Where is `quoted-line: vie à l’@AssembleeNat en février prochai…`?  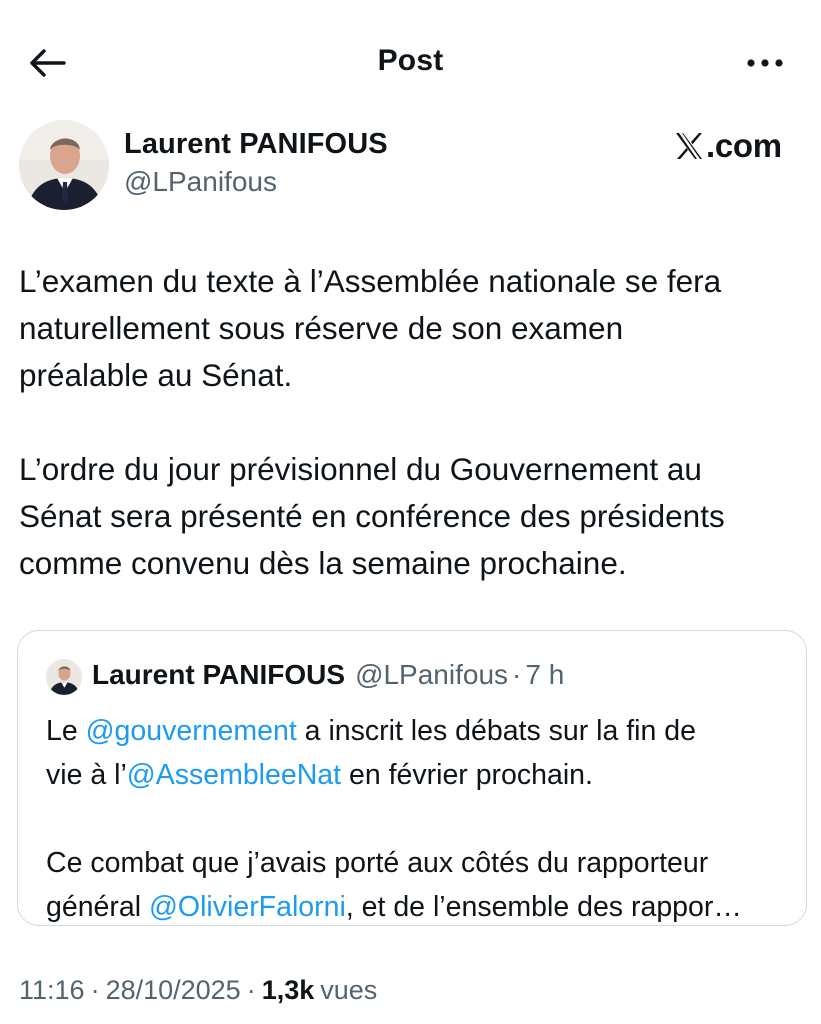 quoted-line: vie à l’@AssembleeNat en février prochai… is located at coordinates (418, 775).